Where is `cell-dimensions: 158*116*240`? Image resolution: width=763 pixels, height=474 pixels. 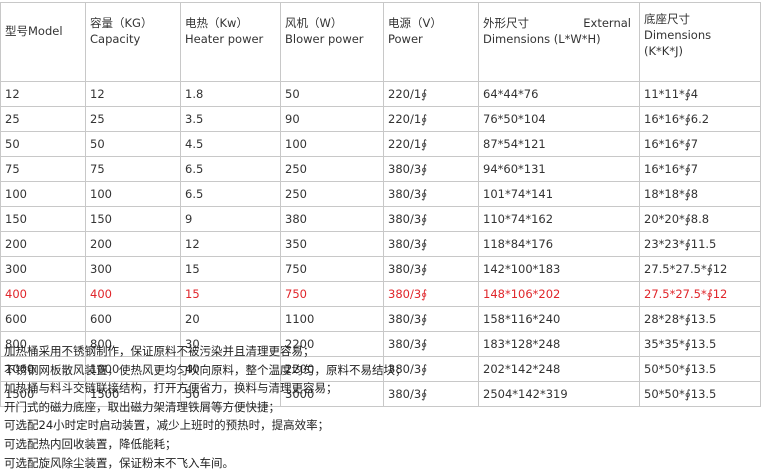
cell-dimensions: 158*116*240 is located at coordinates (559, 319).